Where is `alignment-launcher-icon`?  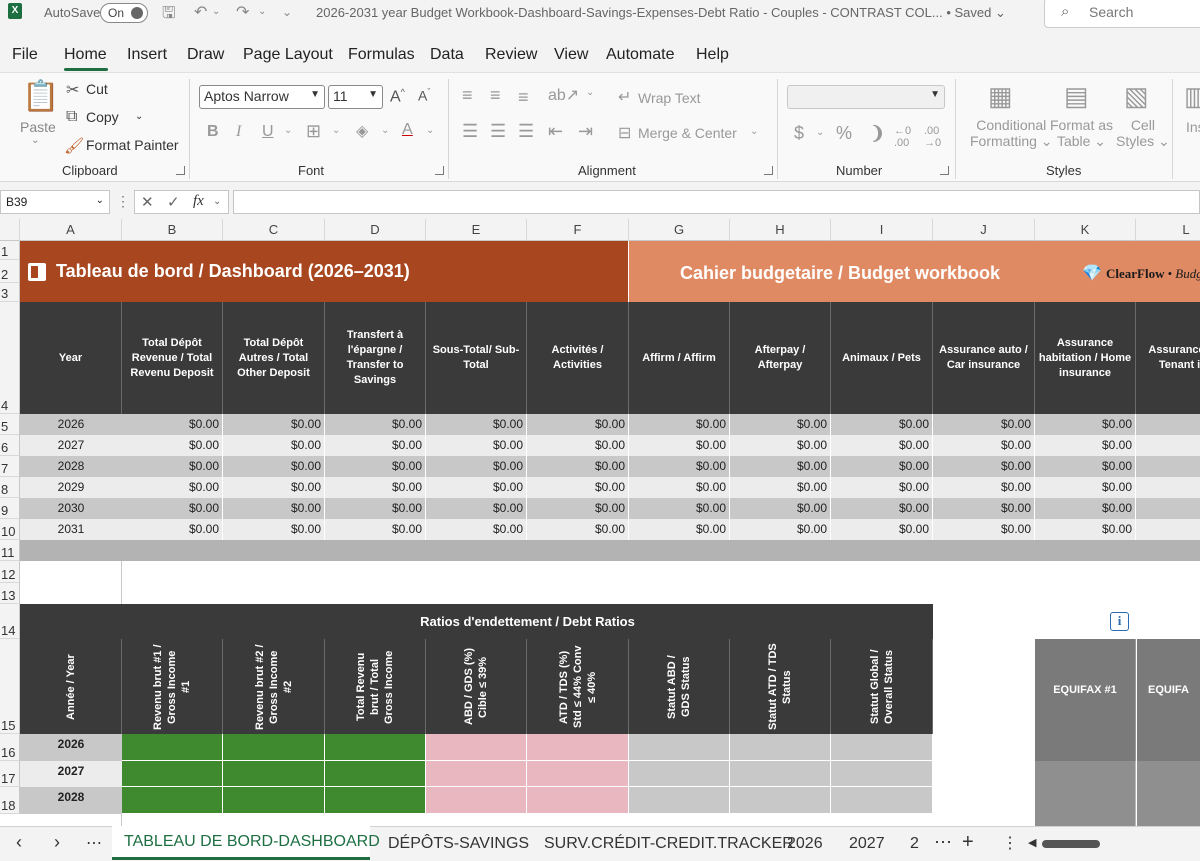
alignment-launcher-icon is located at coordinates (768, 170).